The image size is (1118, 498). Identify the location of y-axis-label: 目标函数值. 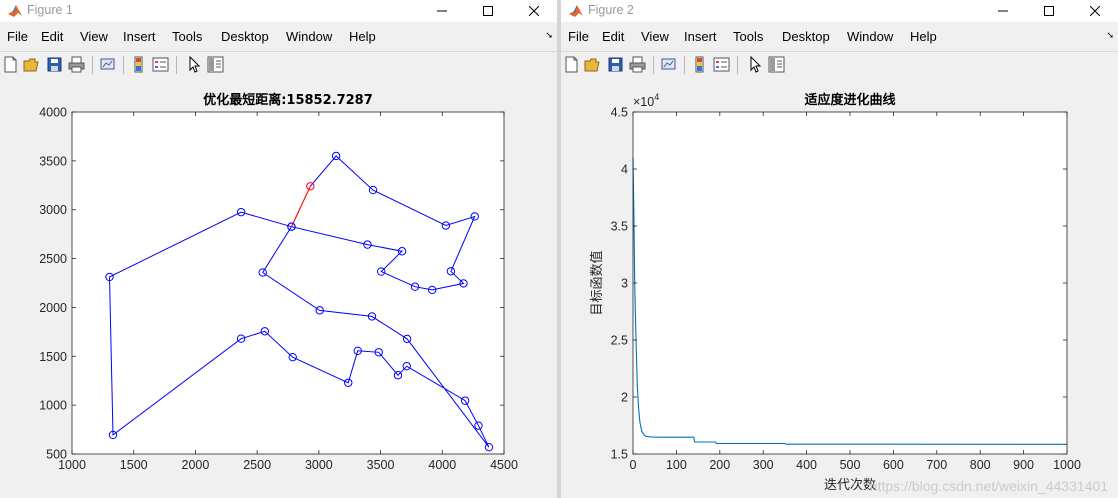
(597, 282).